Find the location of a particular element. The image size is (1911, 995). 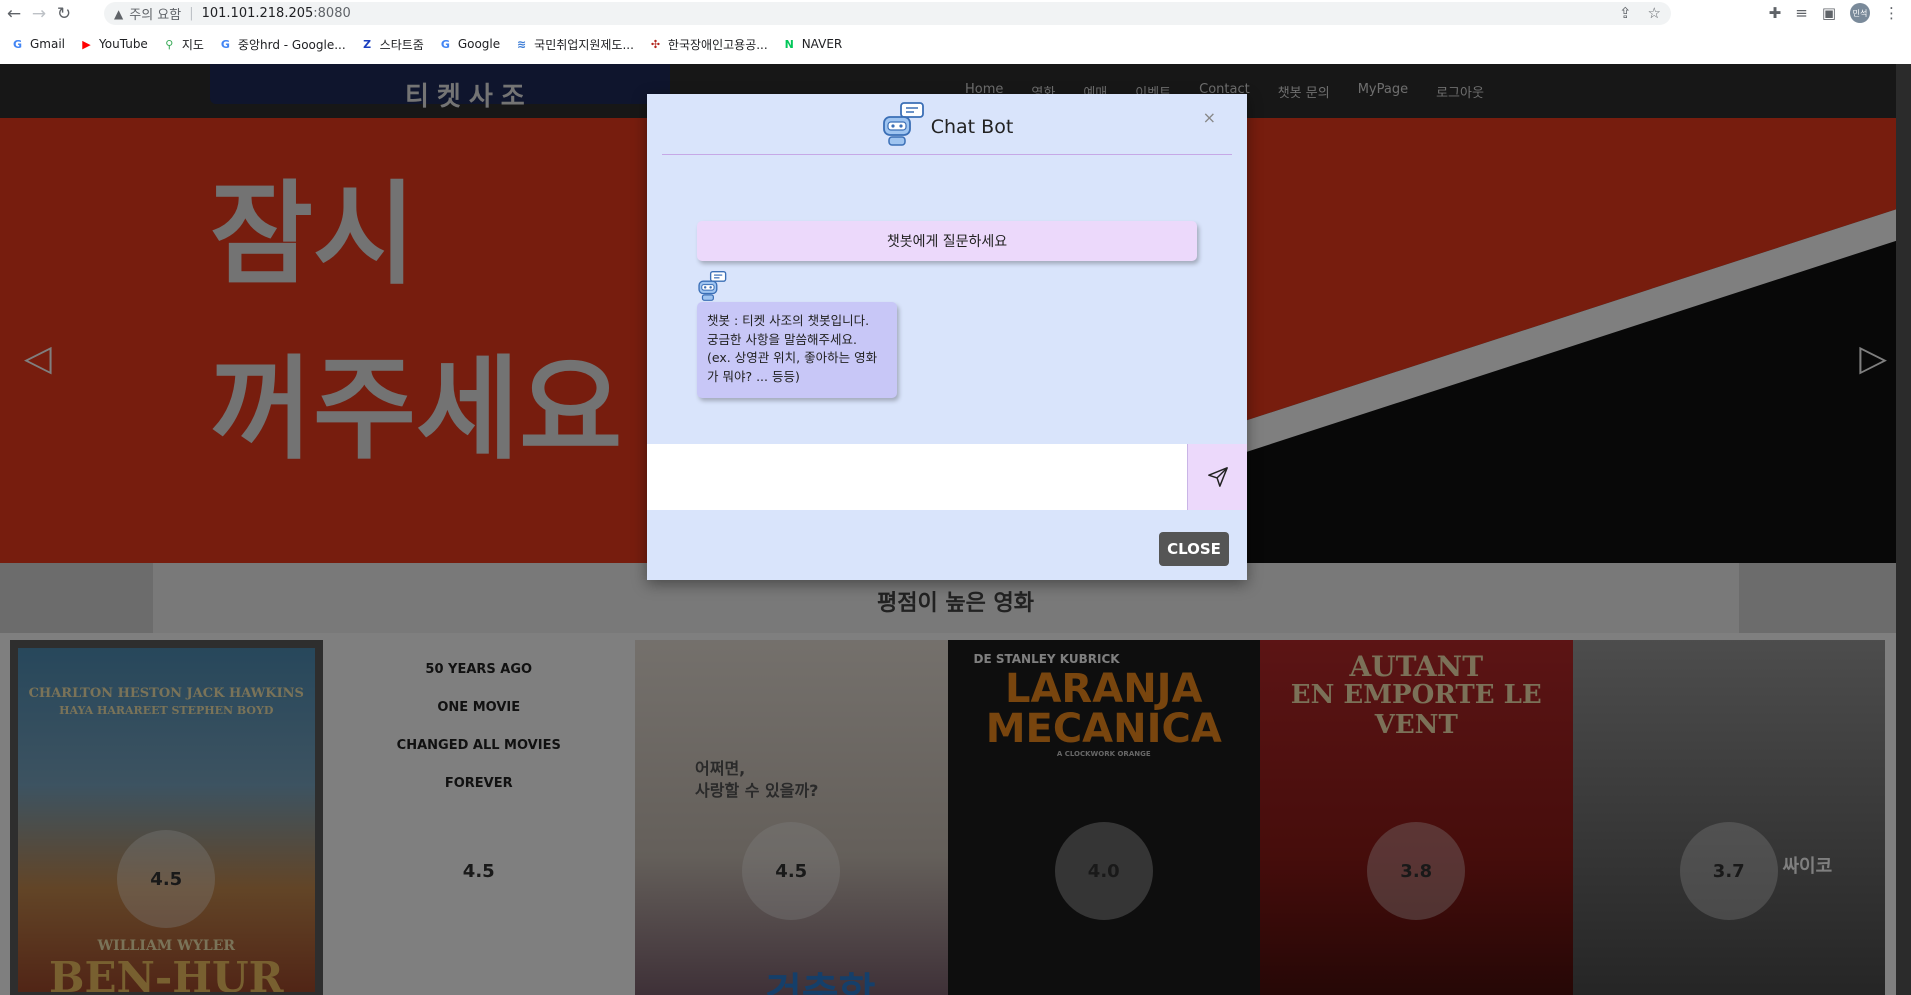

share-icon: ⇪ is located at coordinates (1625, 13).